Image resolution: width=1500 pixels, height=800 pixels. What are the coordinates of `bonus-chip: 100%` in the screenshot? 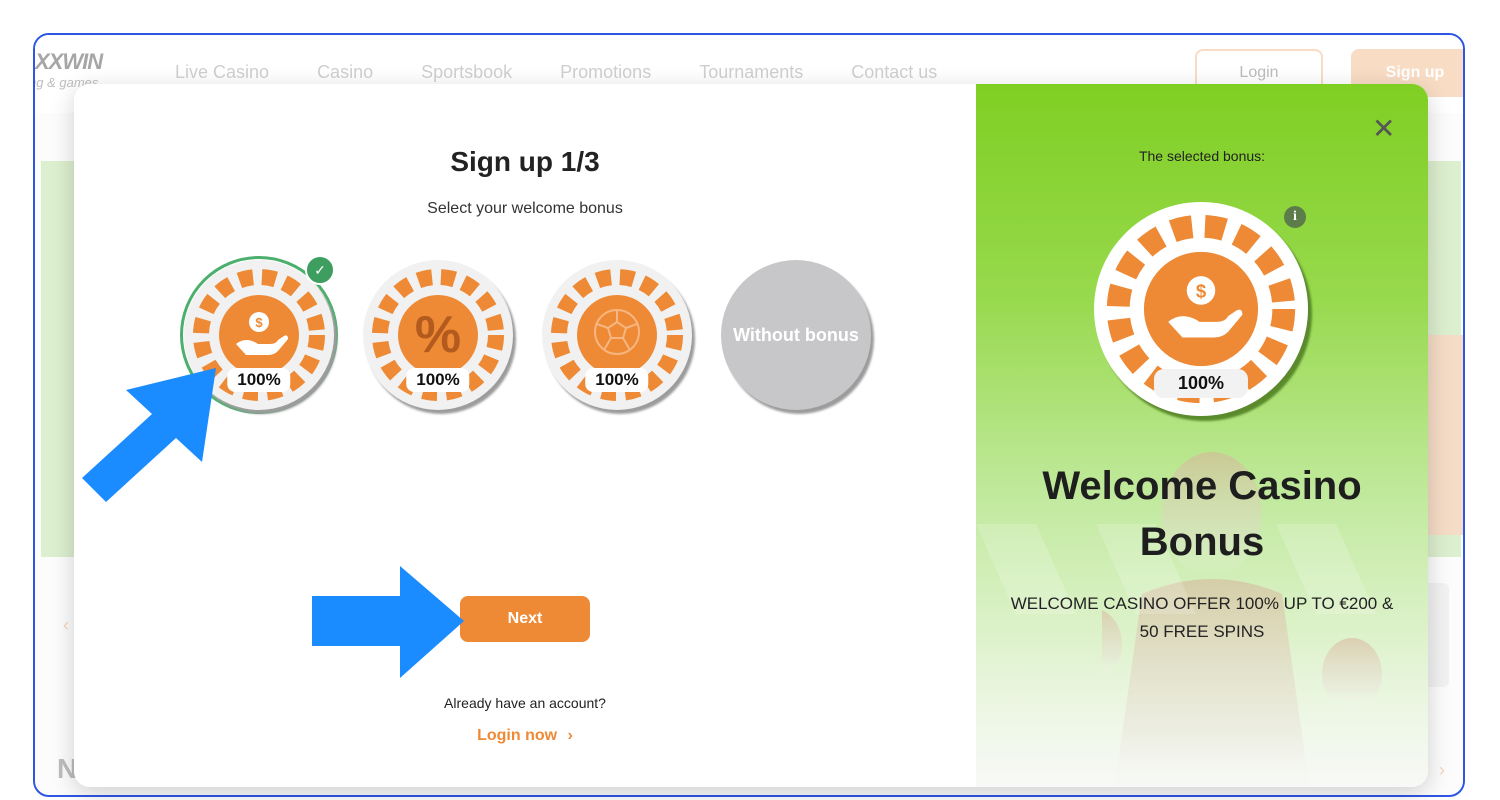 It's located at (617, 335).